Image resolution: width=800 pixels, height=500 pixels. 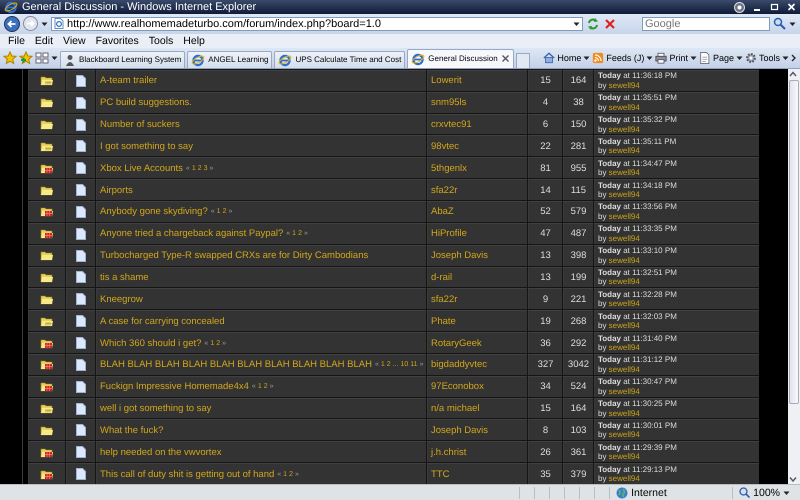 What do you see at coordinates (146, 102) in the screenshot?
I see `topic-link: PC build suggestions.` at bounding box center [146, 102].